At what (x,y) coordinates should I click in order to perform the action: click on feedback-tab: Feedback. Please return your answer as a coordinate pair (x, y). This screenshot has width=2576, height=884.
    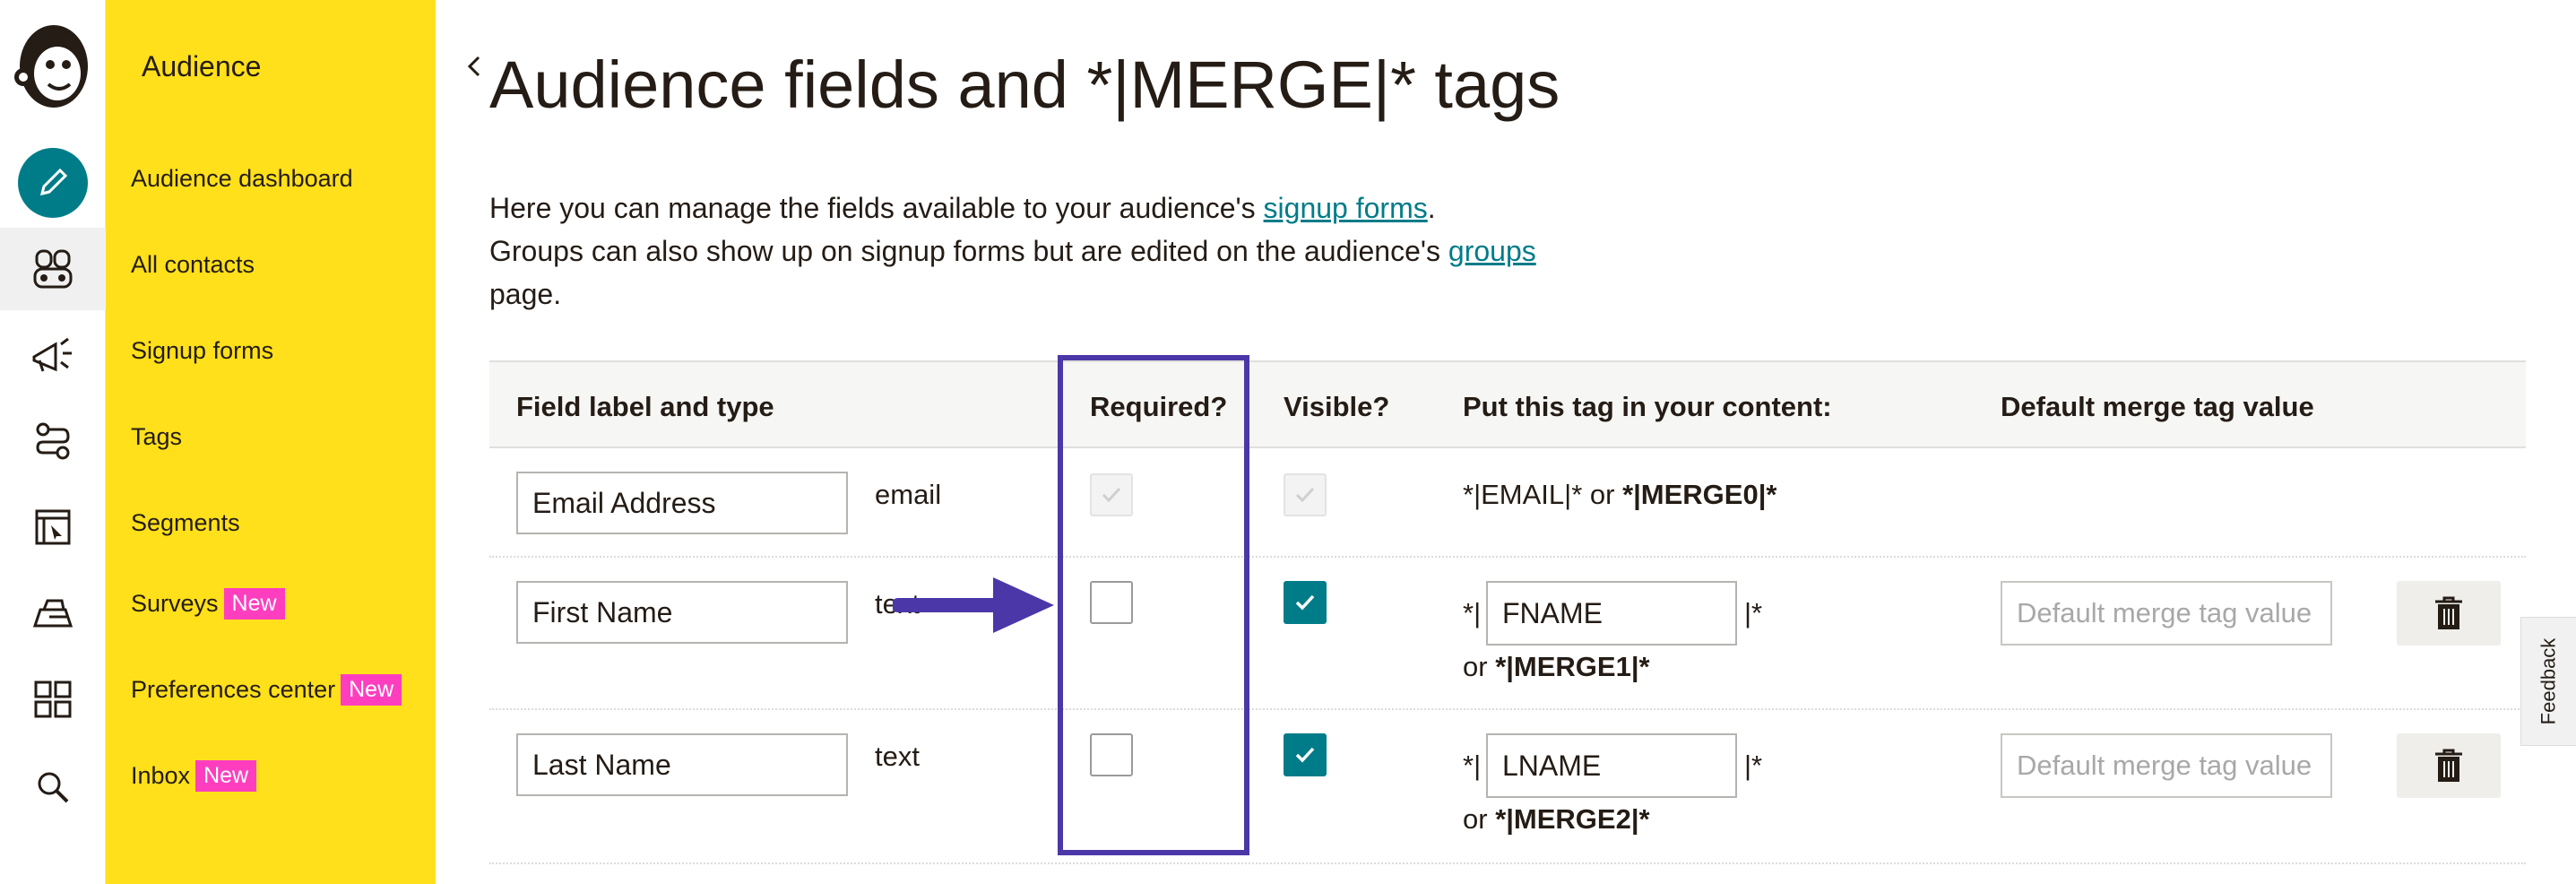
    Looking at the image, I should click on (2548, 681).